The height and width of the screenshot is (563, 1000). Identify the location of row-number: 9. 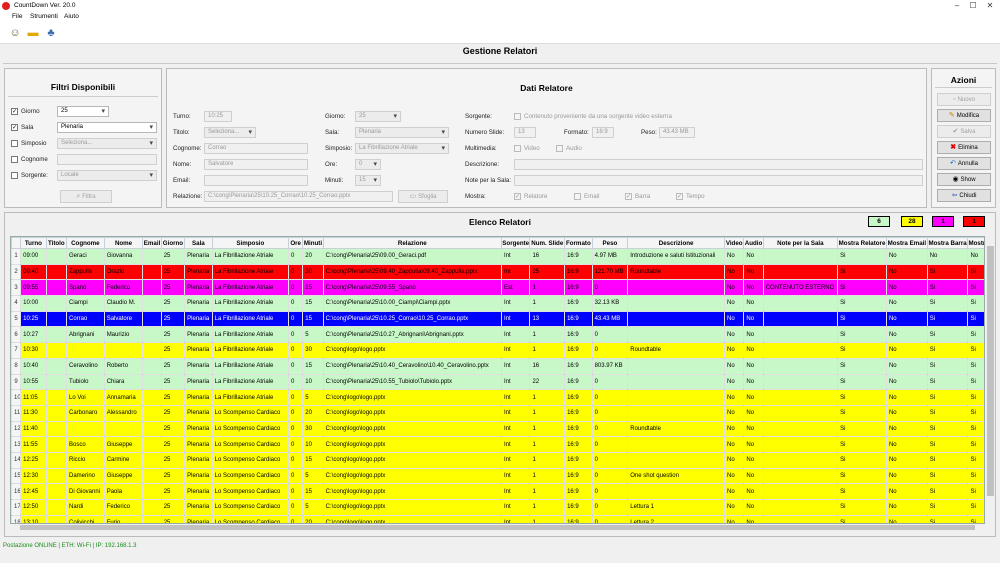
(16, 382).